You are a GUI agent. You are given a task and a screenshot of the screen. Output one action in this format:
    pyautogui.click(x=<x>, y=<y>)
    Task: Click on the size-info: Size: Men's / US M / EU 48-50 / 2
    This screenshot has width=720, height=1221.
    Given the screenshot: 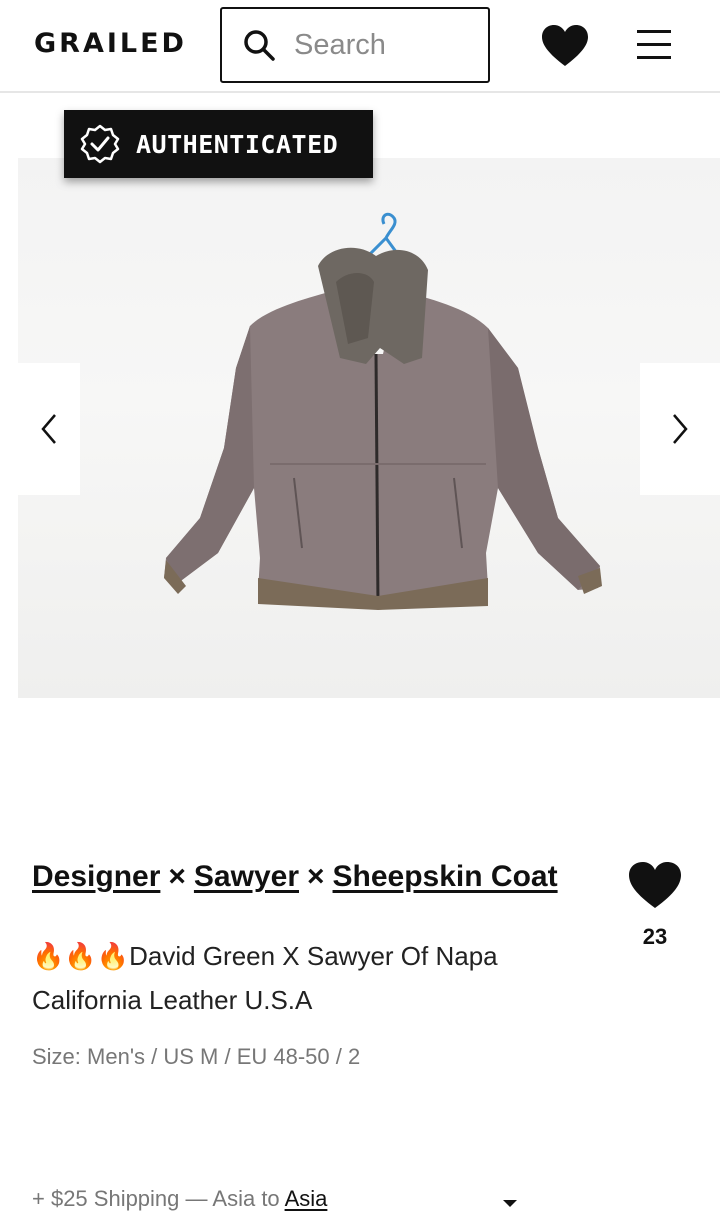 What is the action you would take?
    pyautogui.click(x=196, y=1056)
    